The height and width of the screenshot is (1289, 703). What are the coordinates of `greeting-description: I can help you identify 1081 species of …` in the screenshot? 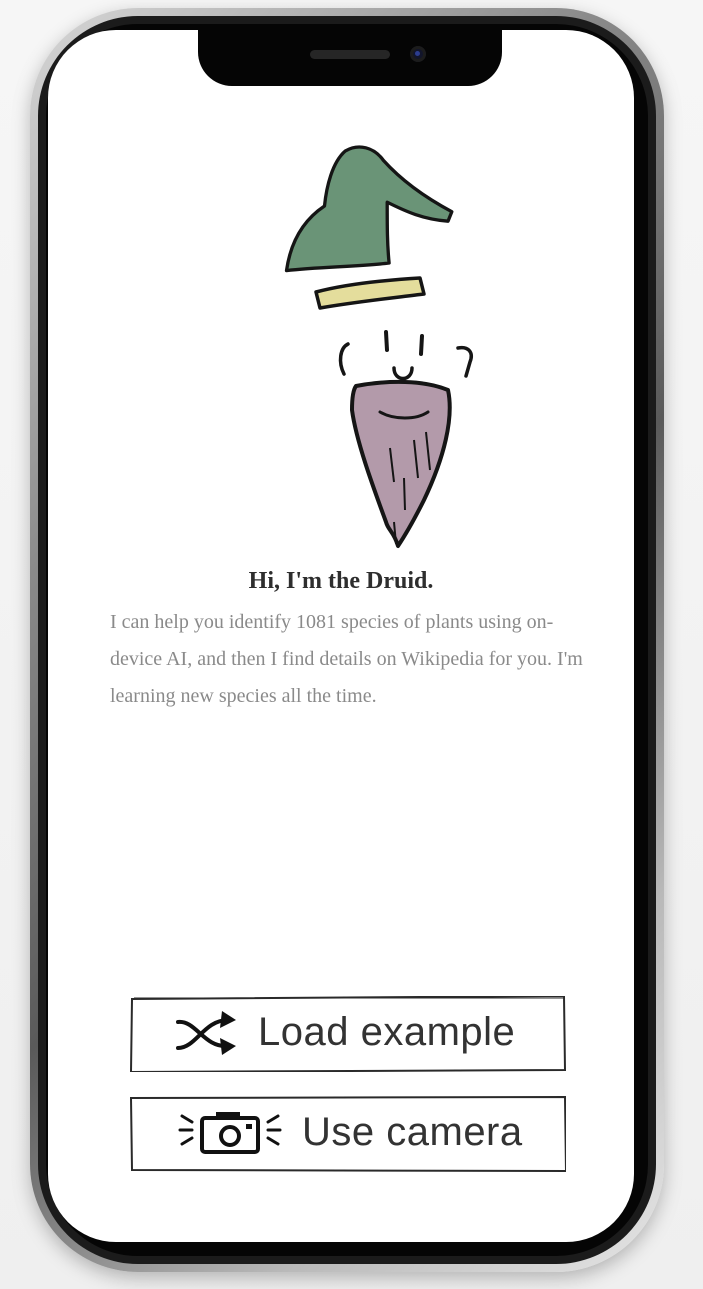 It's located at (346, 659).